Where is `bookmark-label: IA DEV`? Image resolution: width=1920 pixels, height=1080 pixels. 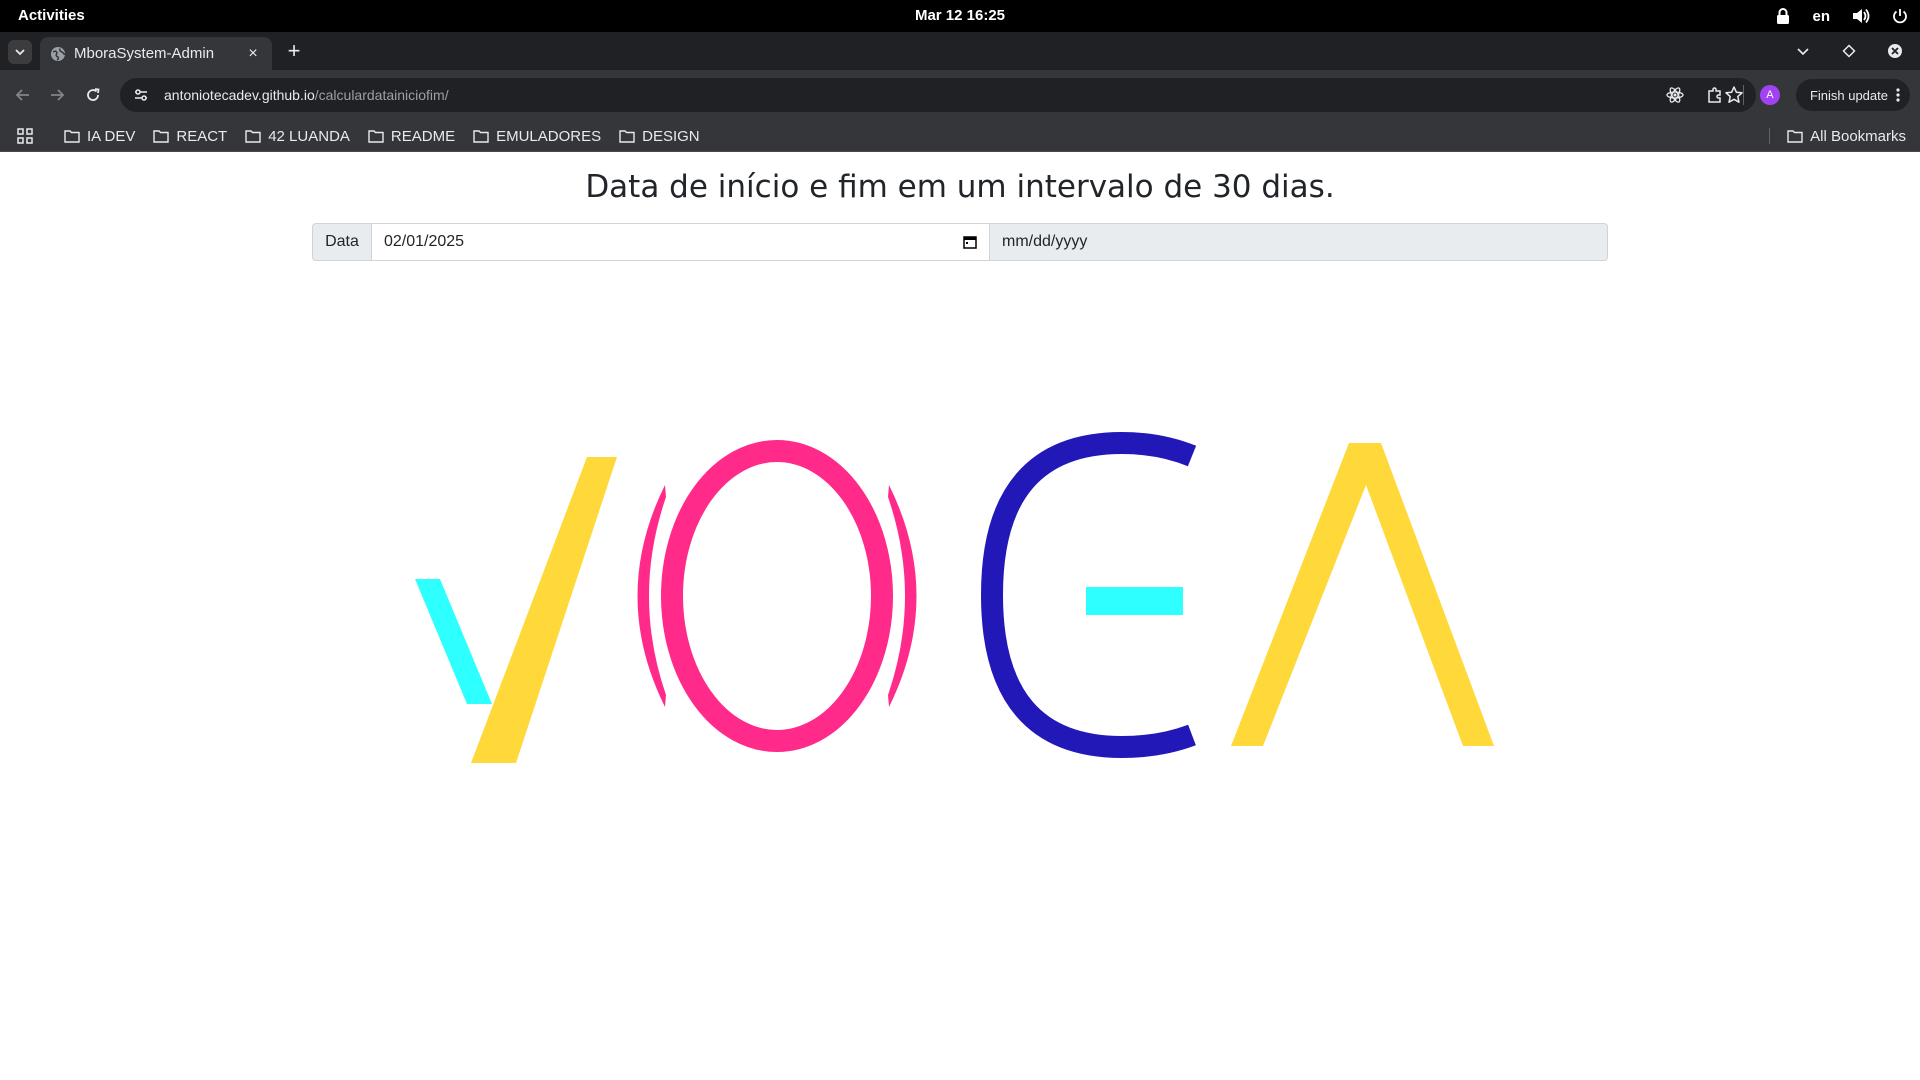 bookmark-label: IA DEV is located at coordinates (111, 136).